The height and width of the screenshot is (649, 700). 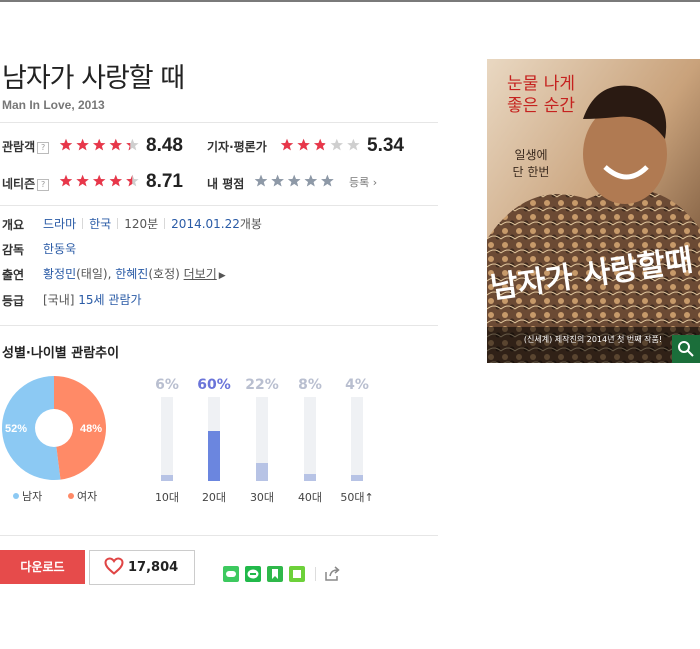 What do you see at coordinates (59, 300) in the screenshot?
I see `rating-region: [국내]` at bounding box center [59, 300].